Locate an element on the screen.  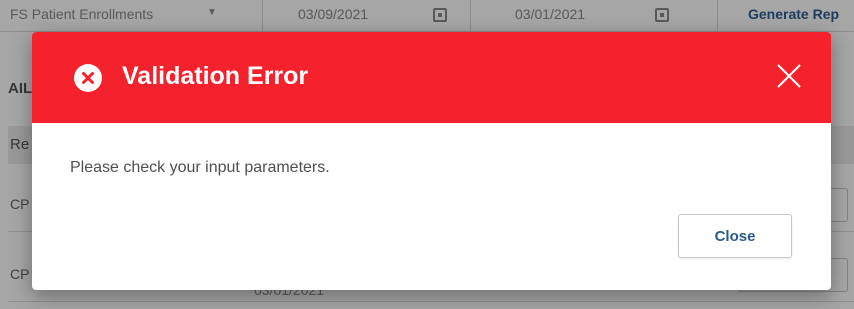
error-circle-icon is located at coordinates (88, 78).